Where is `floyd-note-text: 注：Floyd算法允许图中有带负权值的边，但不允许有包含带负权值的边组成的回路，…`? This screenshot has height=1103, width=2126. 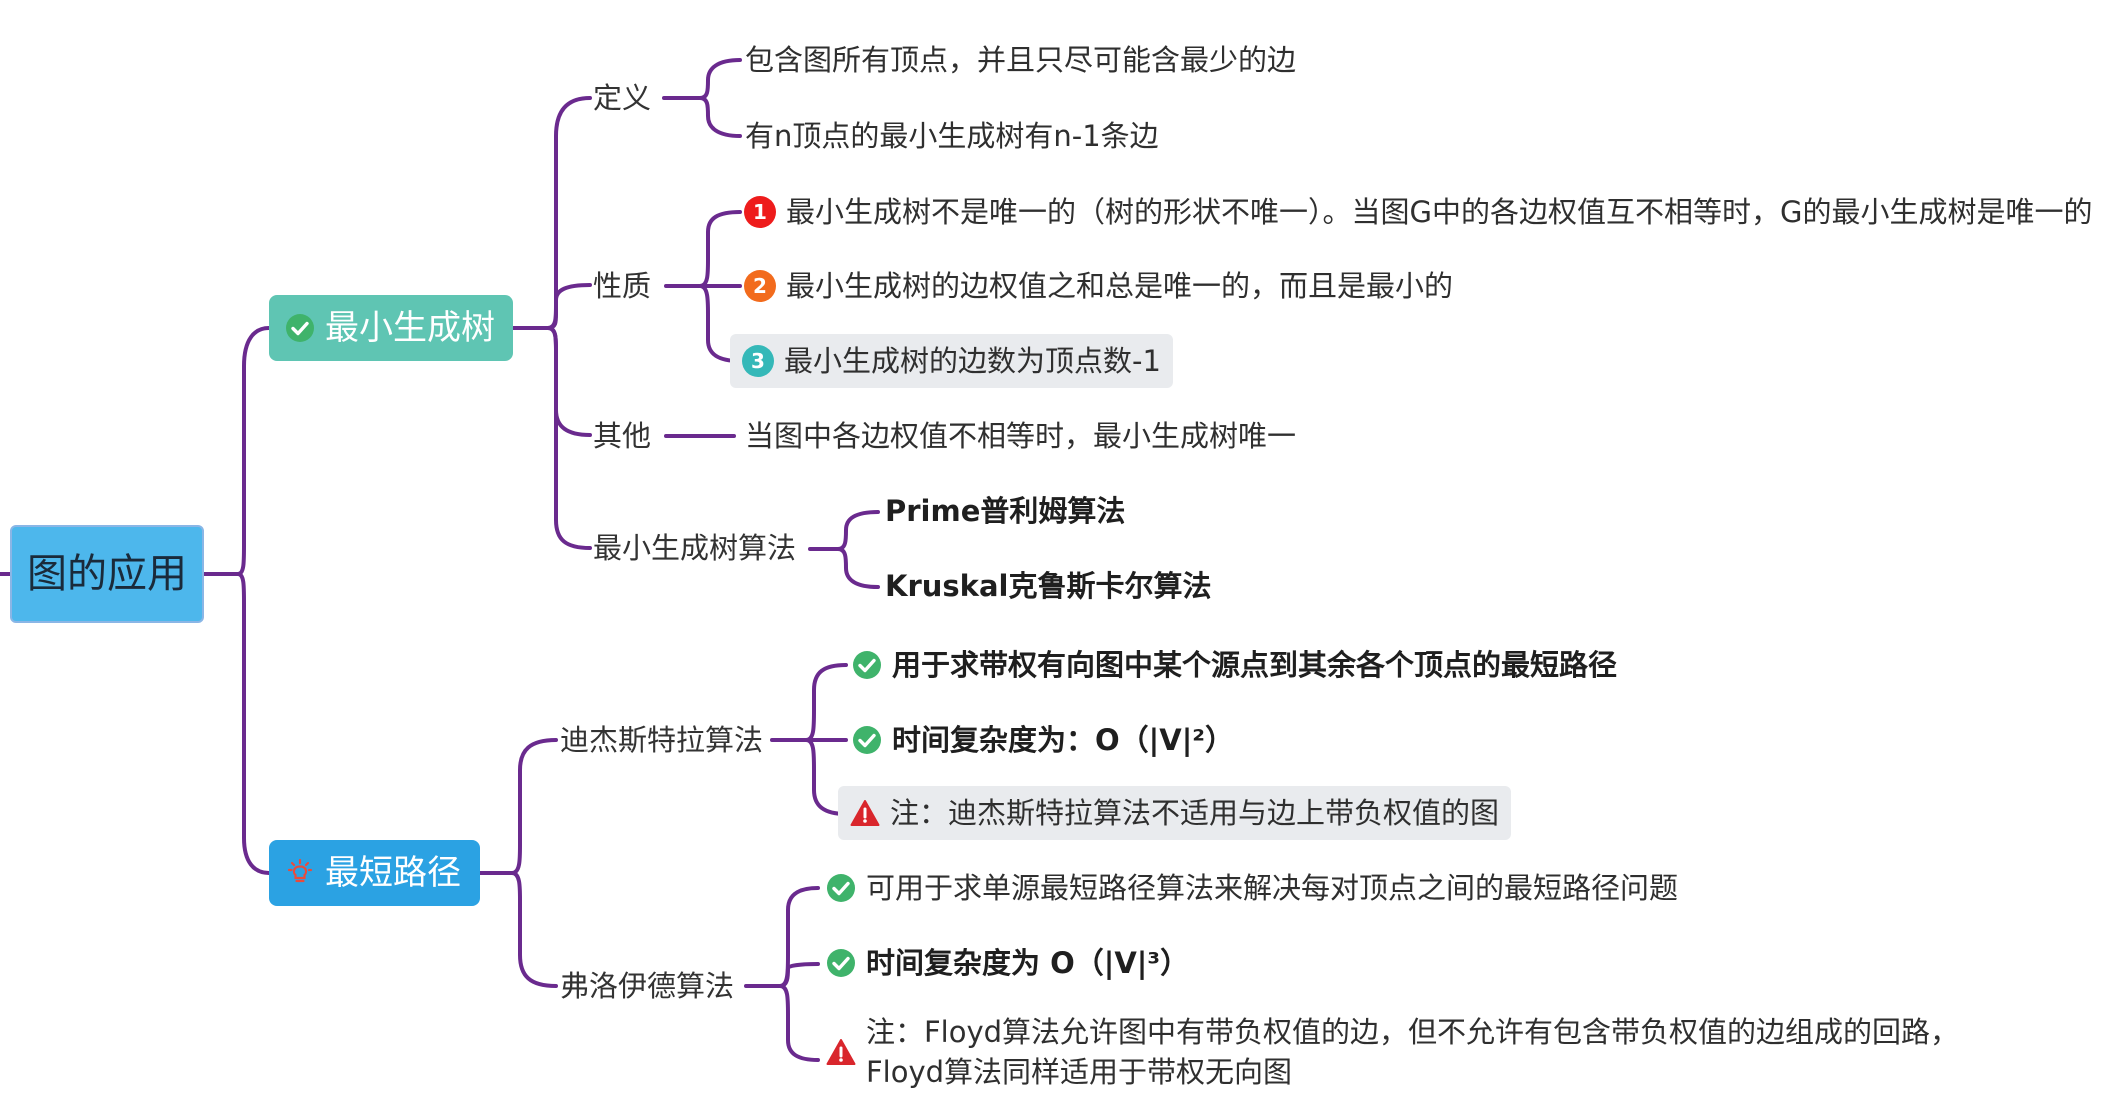 floyd-note-text: 注：Floyd算法允许图中有带负权值的边，但不允许有包含带负权值的边组成的回路，… is located at coordinates (1412, 1052).